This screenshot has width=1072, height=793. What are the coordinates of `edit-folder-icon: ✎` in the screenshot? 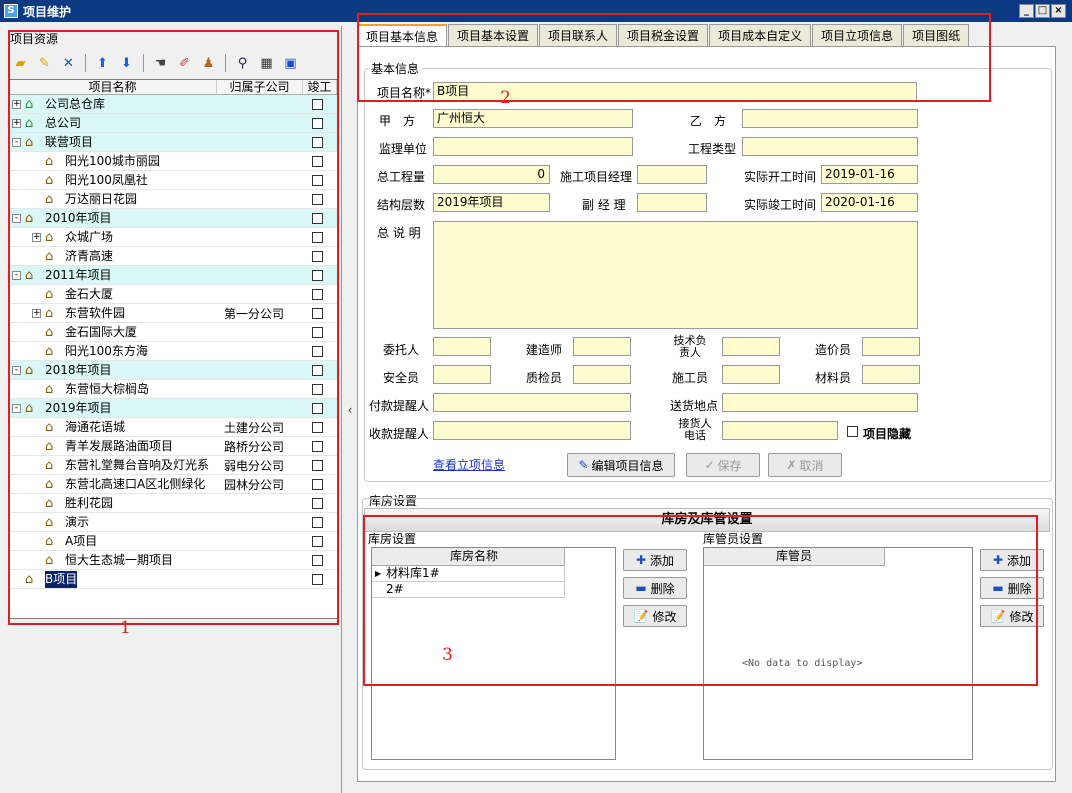 It's located at (44, 63).